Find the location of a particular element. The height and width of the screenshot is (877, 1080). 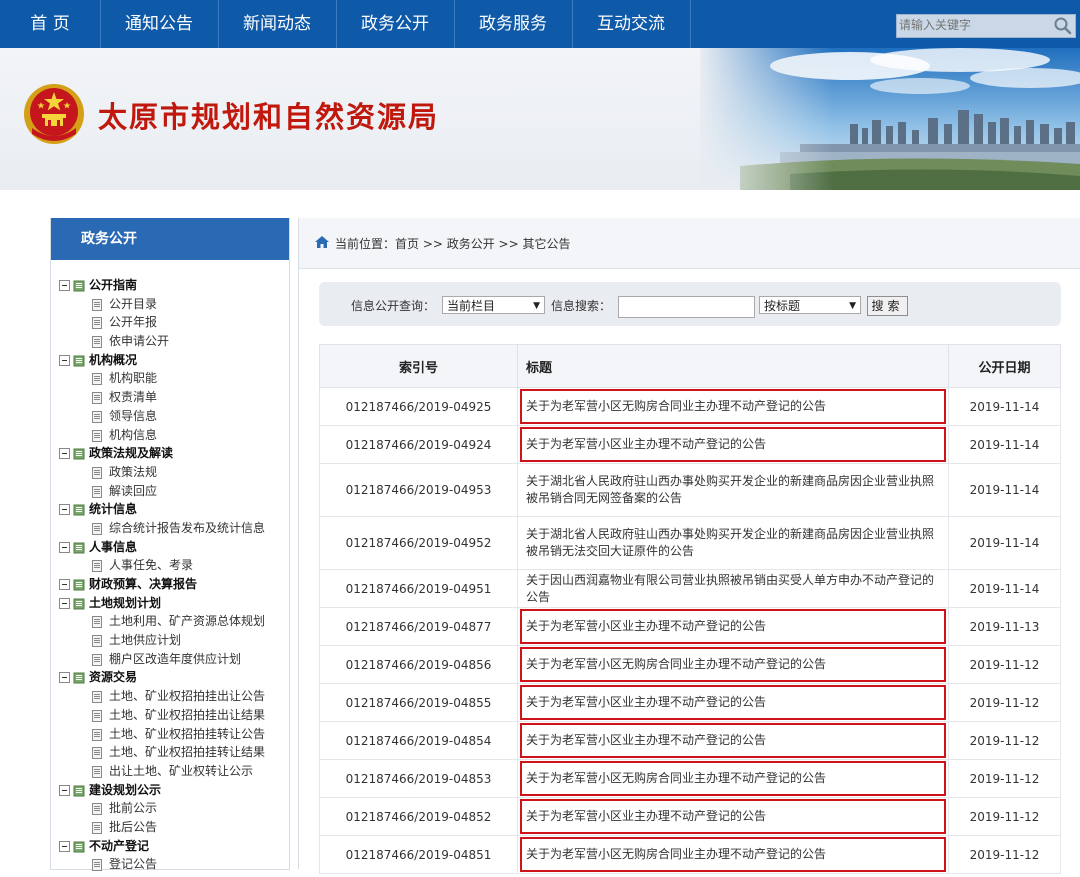

tree-item: 出让土地、矿业权转让公示 is located at coordinates (170, 771).